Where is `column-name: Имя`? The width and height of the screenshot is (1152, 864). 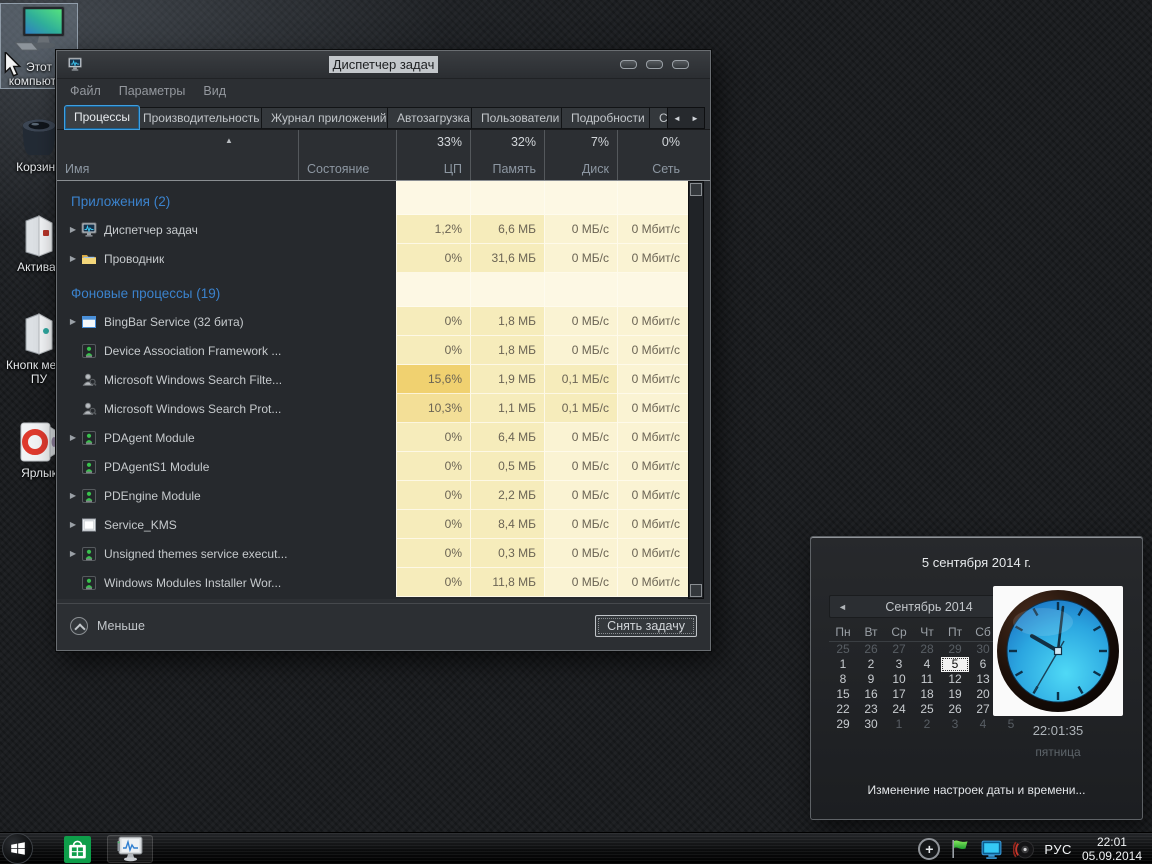 column-name: Имя is located at coordinates (177, 155).